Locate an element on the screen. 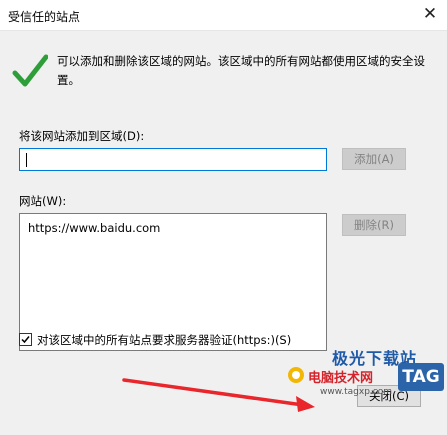 The image size is (447, 435). watermark-text-2: 电脑技术网 is located at coordinates (341, 378).